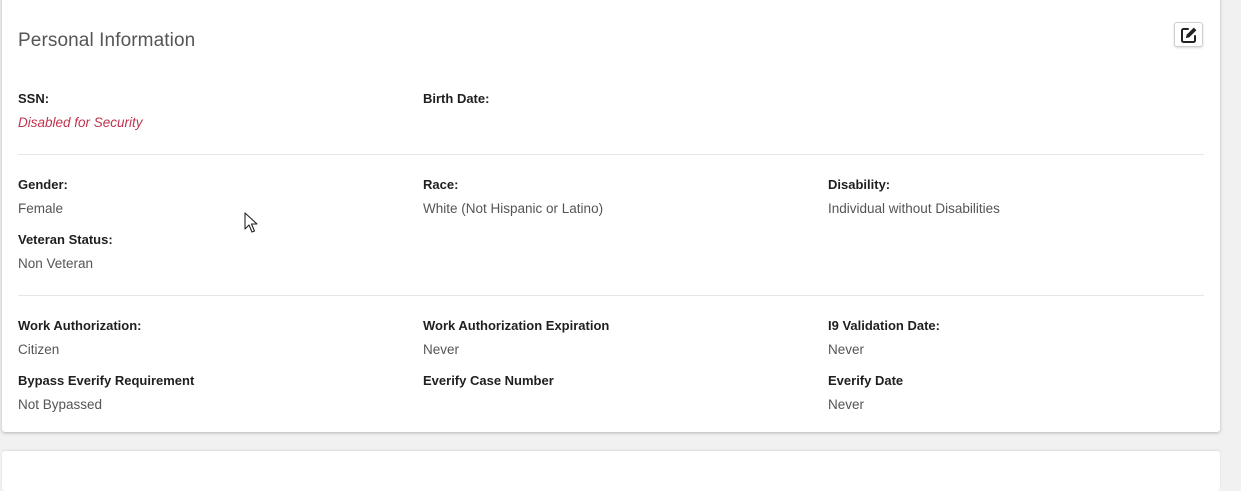  I want to click on disability-label: Disability:, so click(859, 184).